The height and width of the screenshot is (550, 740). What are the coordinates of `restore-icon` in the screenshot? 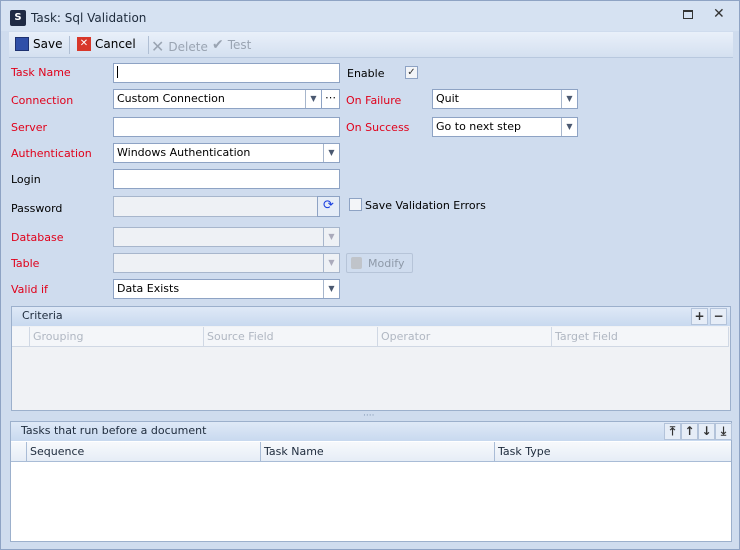 It's located at (688, 14).